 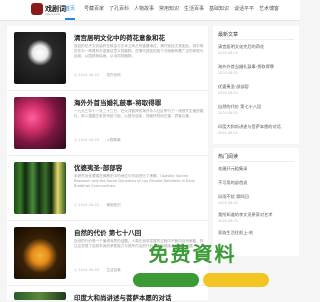 What do you see at coordinates (144, 10) in the screenshot?
I see `nav-item-3: 人物故事` at bounding box center [144, 10].